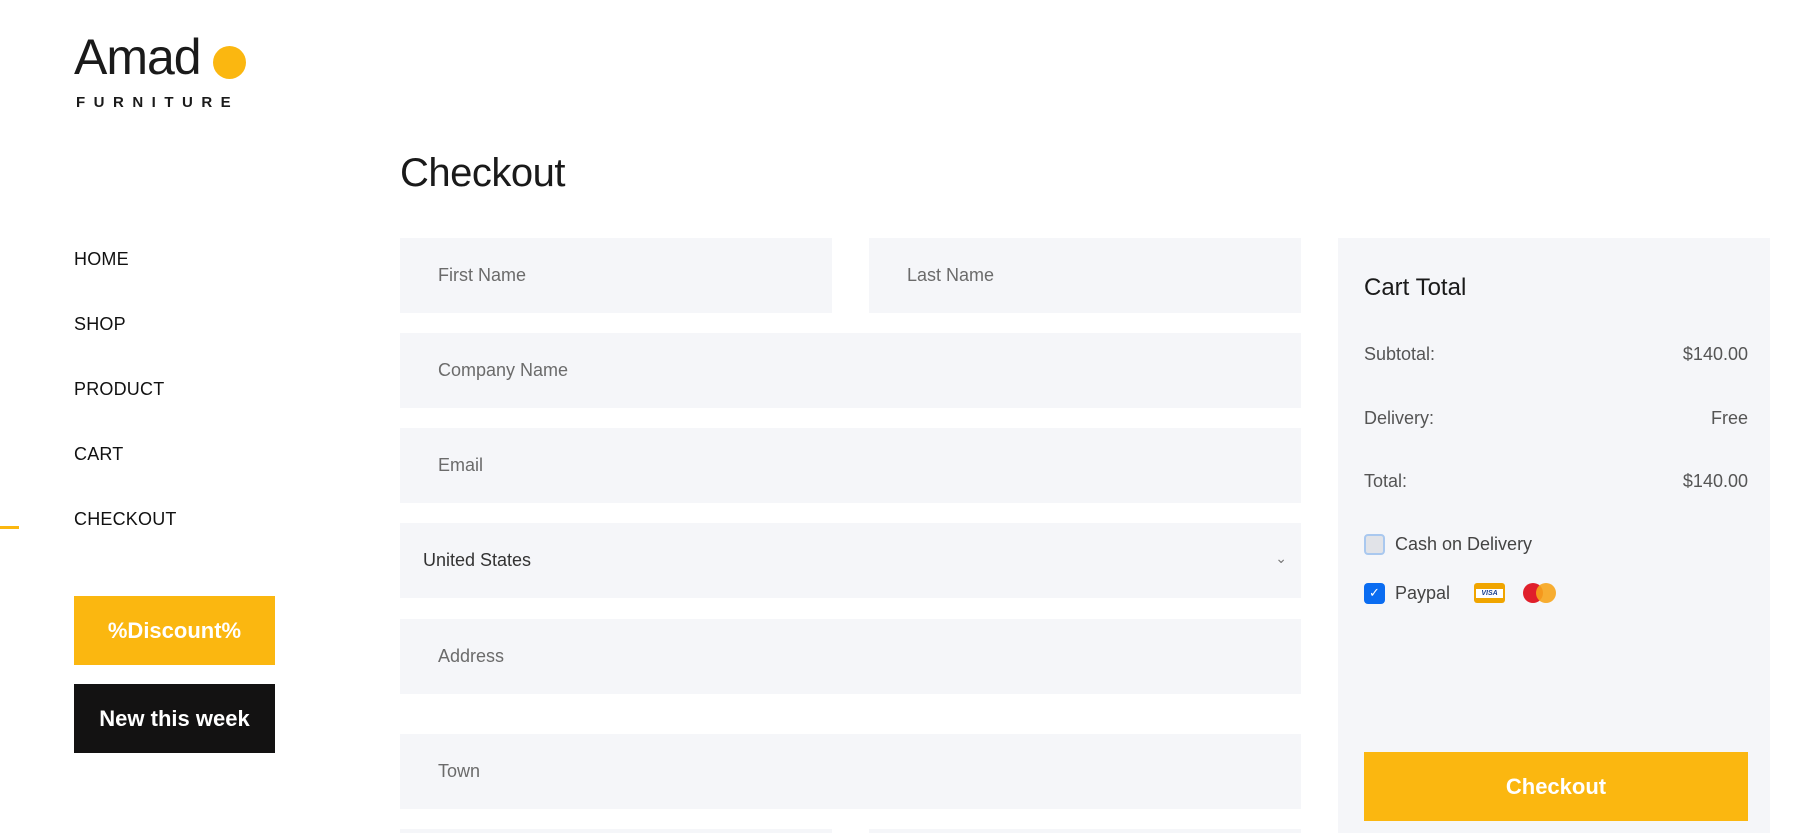 The width and height of the screenshot is (1807, 833). What do you see at coordinates (138, 57) in the screenshot?
I see `logo-wordmark: Amad` at bounding box center [138, 57].